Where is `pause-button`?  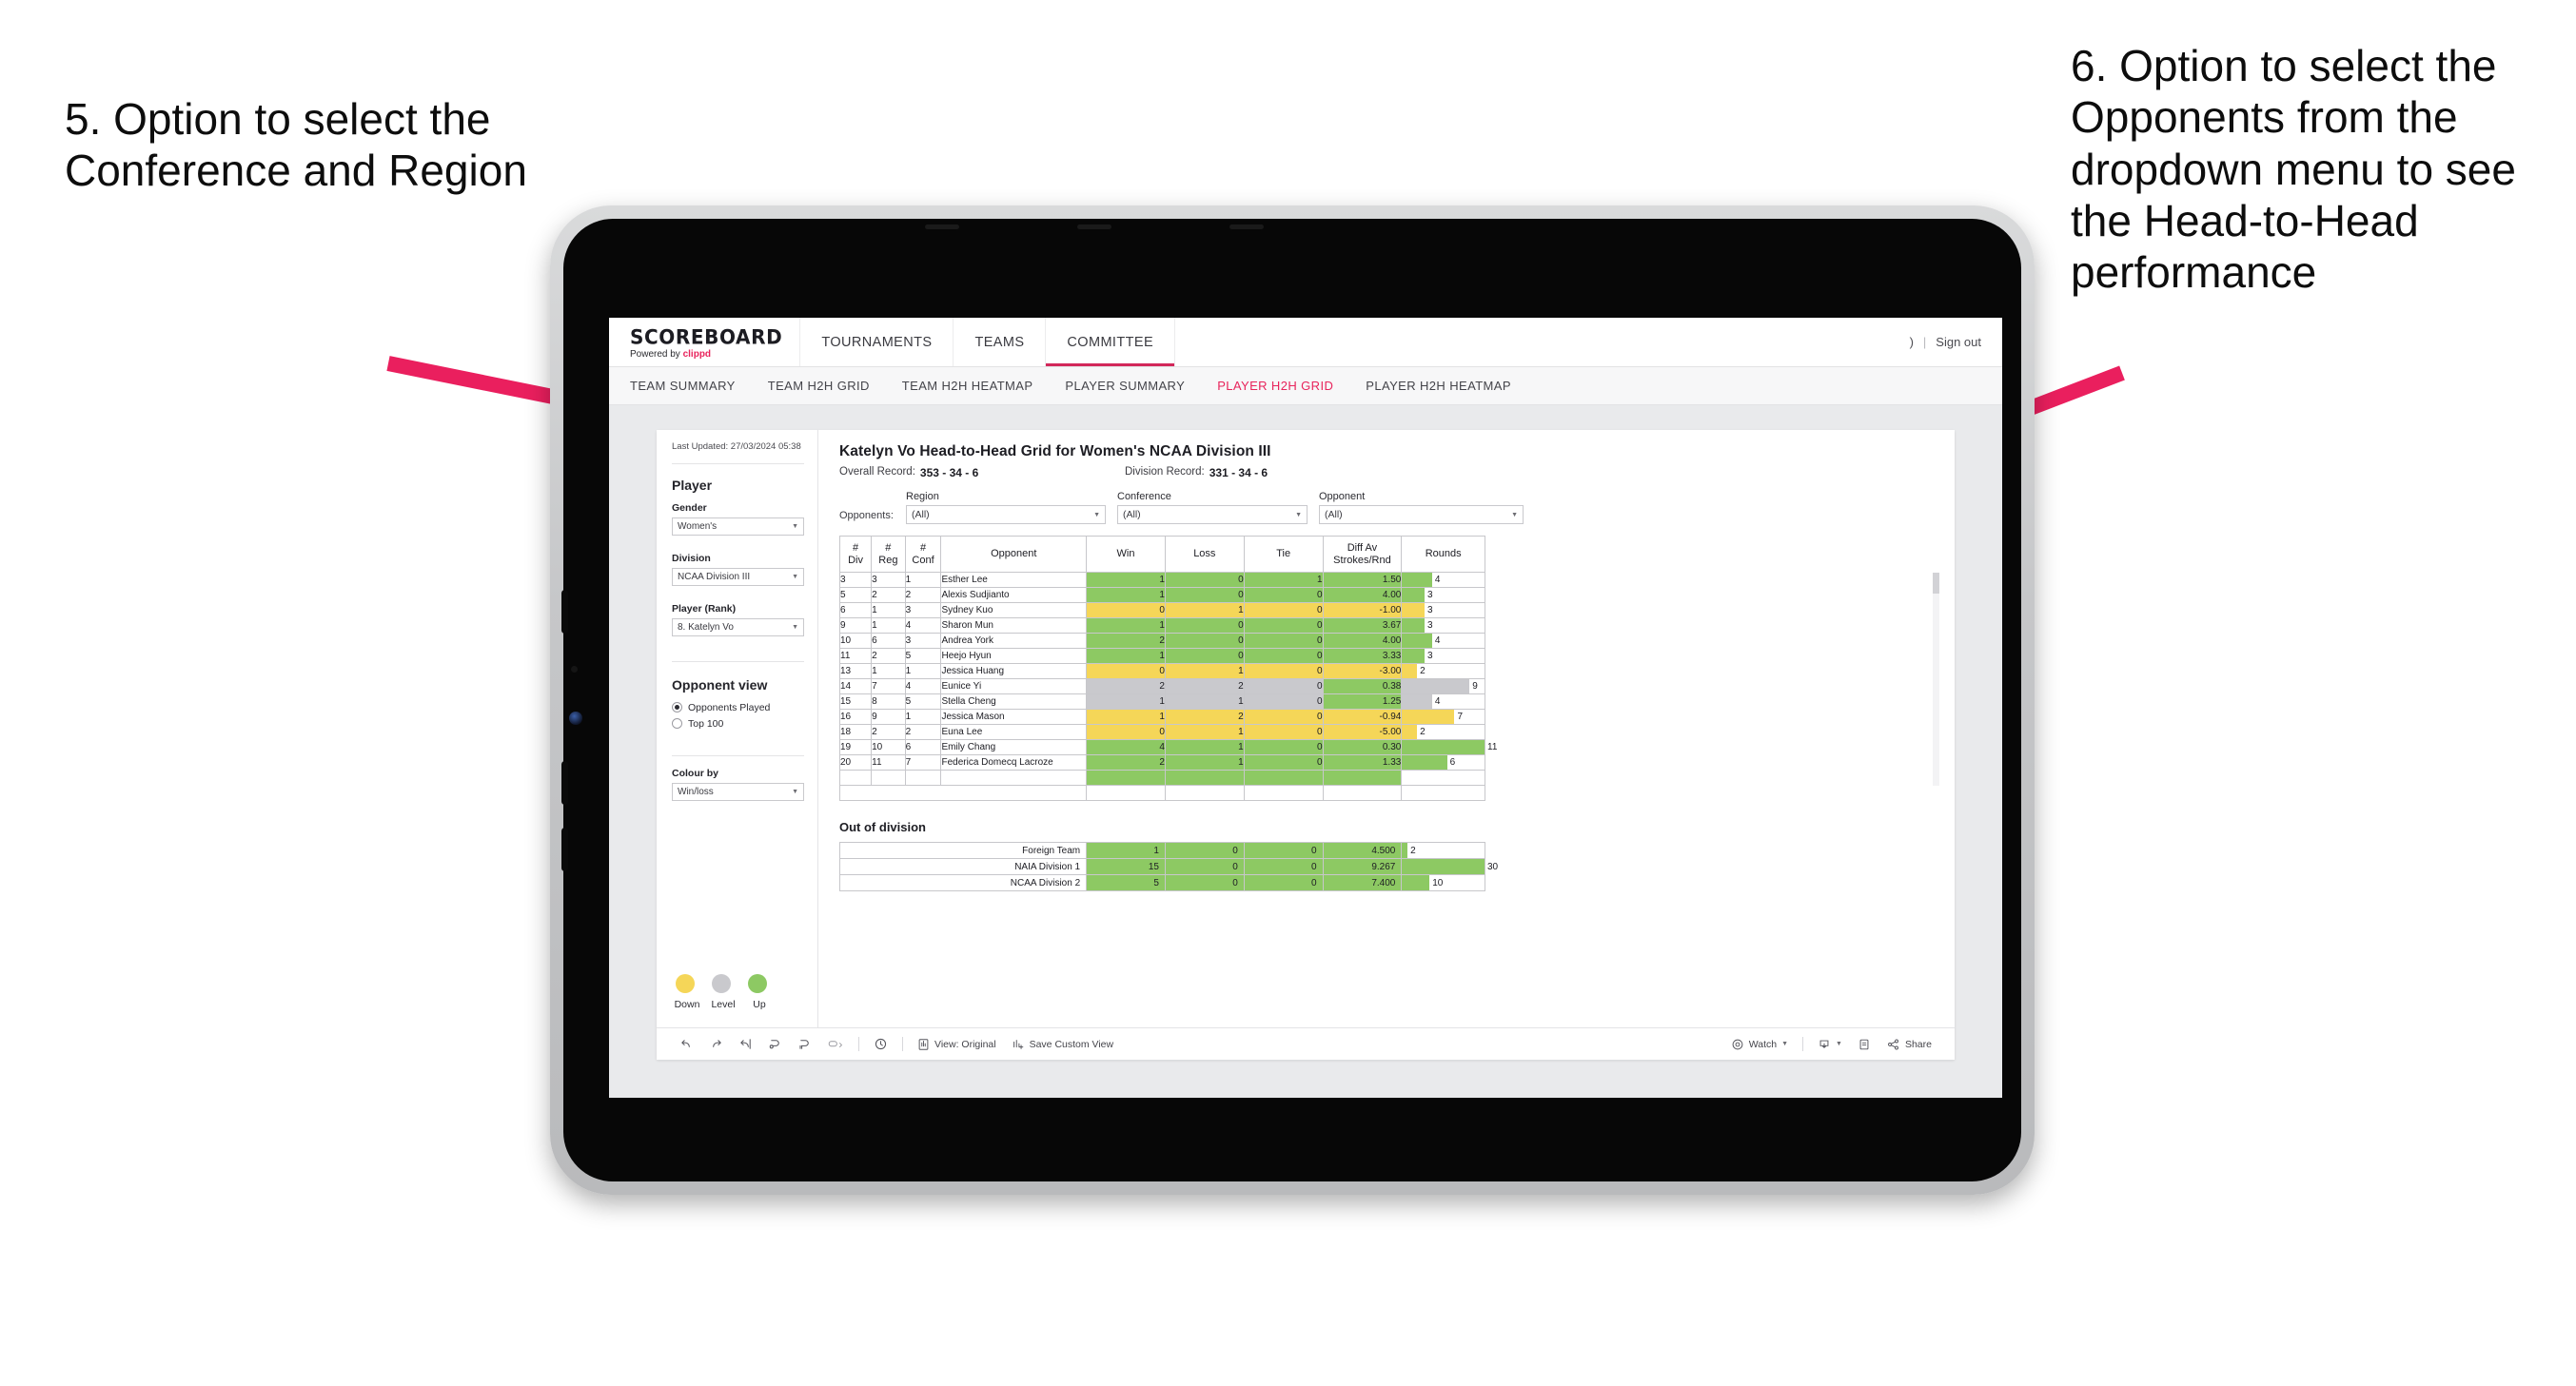 pause-button is located at coordinates (804, 1044).